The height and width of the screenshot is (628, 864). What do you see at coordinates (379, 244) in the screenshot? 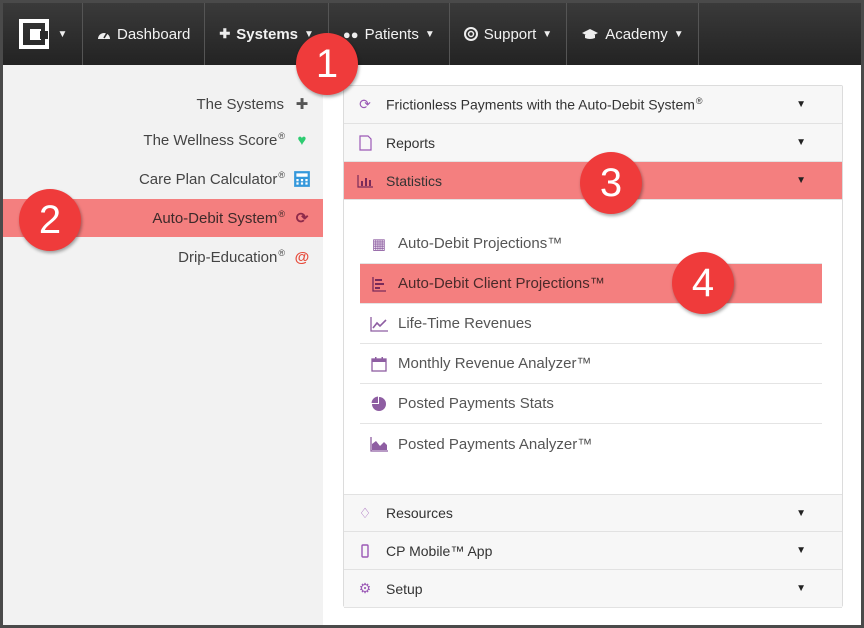
I see `calendar-icon: ▦` at bounding box center [379, 244].